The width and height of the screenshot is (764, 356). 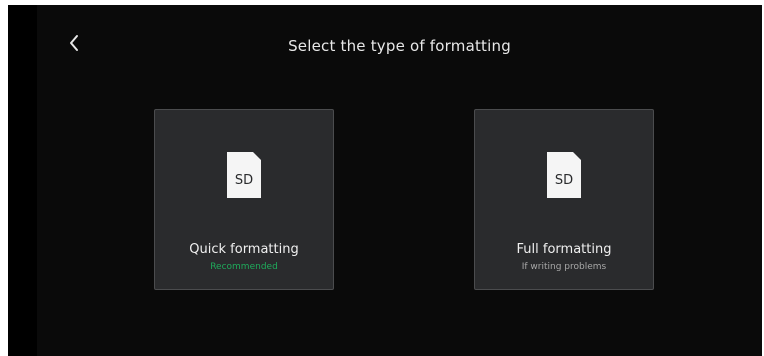 I want to click on left-edge-strip, so click(x=22, y=180).